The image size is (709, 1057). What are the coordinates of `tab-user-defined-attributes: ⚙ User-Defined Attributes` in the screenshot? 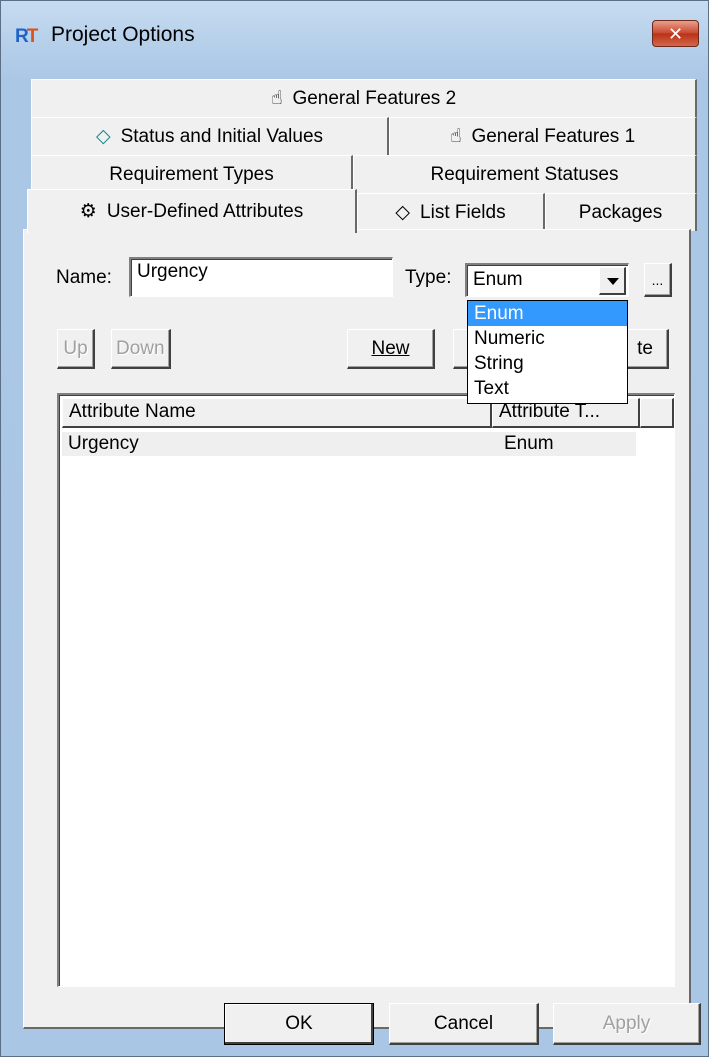 It's located at (192, 211).